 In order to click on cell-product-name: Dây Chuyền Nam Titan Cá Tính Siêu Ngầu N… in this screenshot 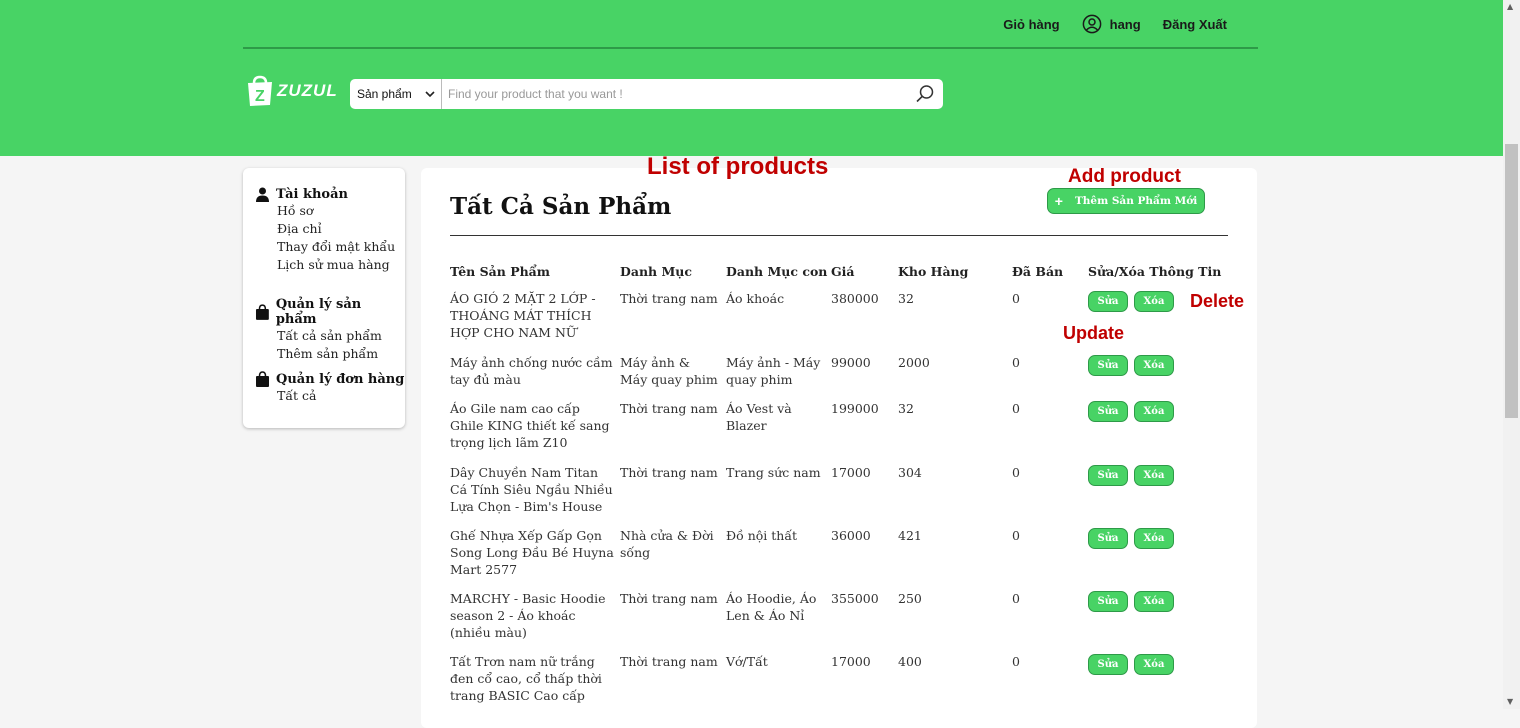, I will do `click(531, 489)`.